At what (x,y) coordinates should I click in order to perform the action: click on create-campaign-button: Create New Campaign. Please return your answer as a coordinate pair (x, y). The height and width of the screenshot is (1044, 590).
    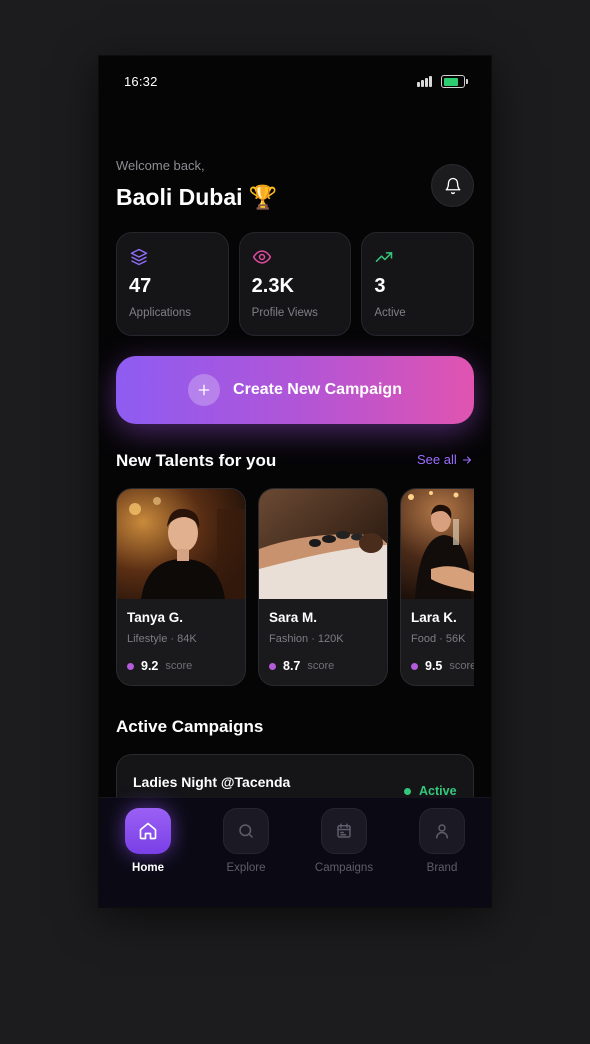
    Looking at the image, I should click on (295, 390).